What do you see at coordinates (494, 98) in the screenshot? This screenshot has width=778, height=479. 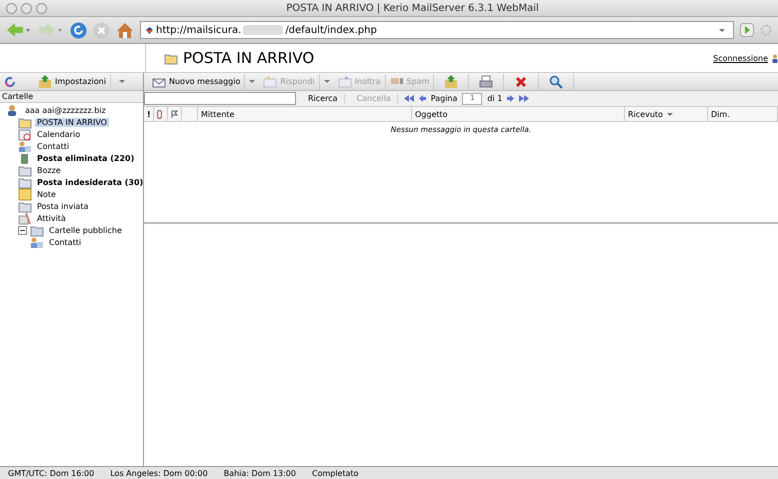 I see `page-total: di 1` at bounding box center [494, 98].